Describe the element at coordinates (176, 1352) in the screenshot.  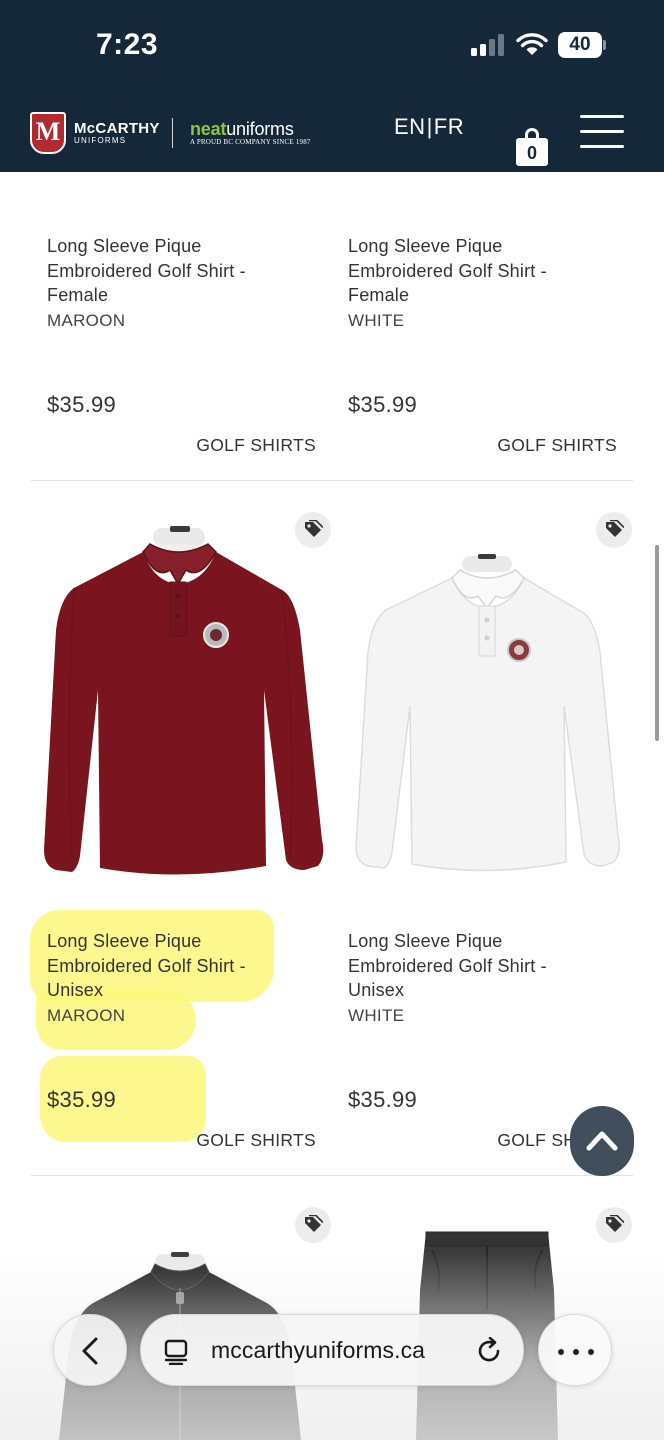
I see `tab-overview-icon` at that location.